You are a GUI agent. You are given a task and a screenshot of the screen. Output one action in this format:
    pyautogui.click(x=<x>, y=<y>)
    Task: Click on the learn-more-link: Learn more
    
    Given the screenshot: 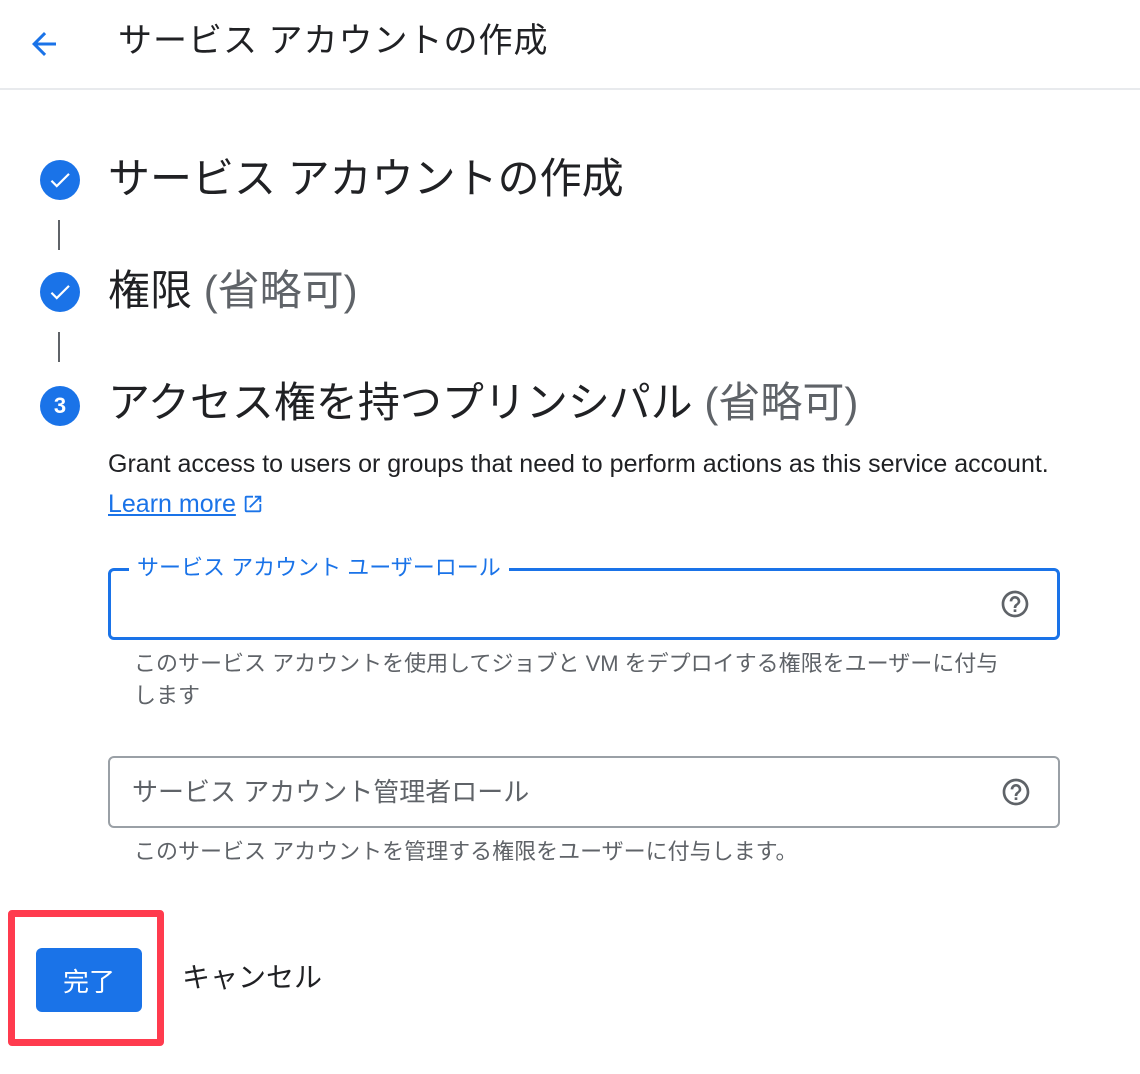 What is the action you would take?
    pyautogui.click(x=186, y=504)
    